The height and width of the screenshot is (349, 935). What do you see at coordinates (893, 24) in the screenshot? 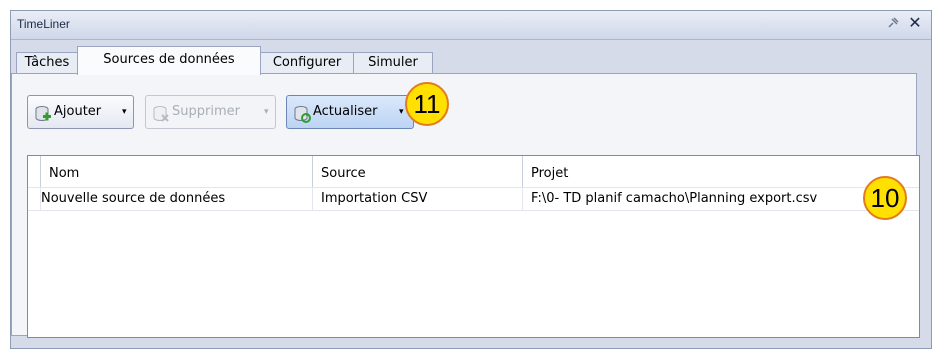
I see `pin-icon` at bounding box center [893, 24].